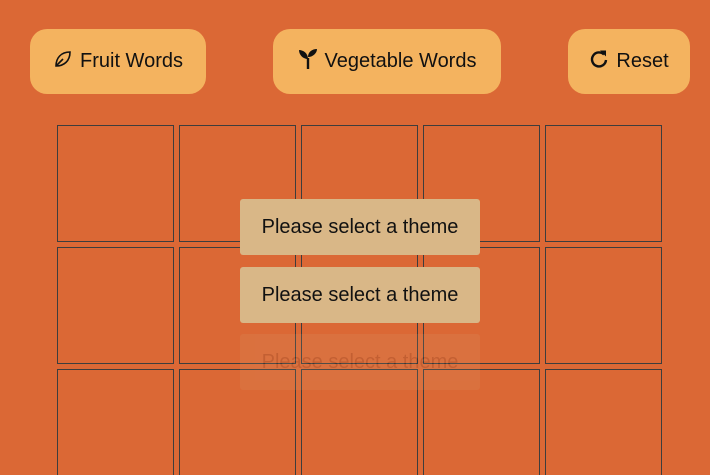  Describe the element at coordinates (360, 362) in the screenshot. I see `toast-message-fading: Please select a theme` at that location.